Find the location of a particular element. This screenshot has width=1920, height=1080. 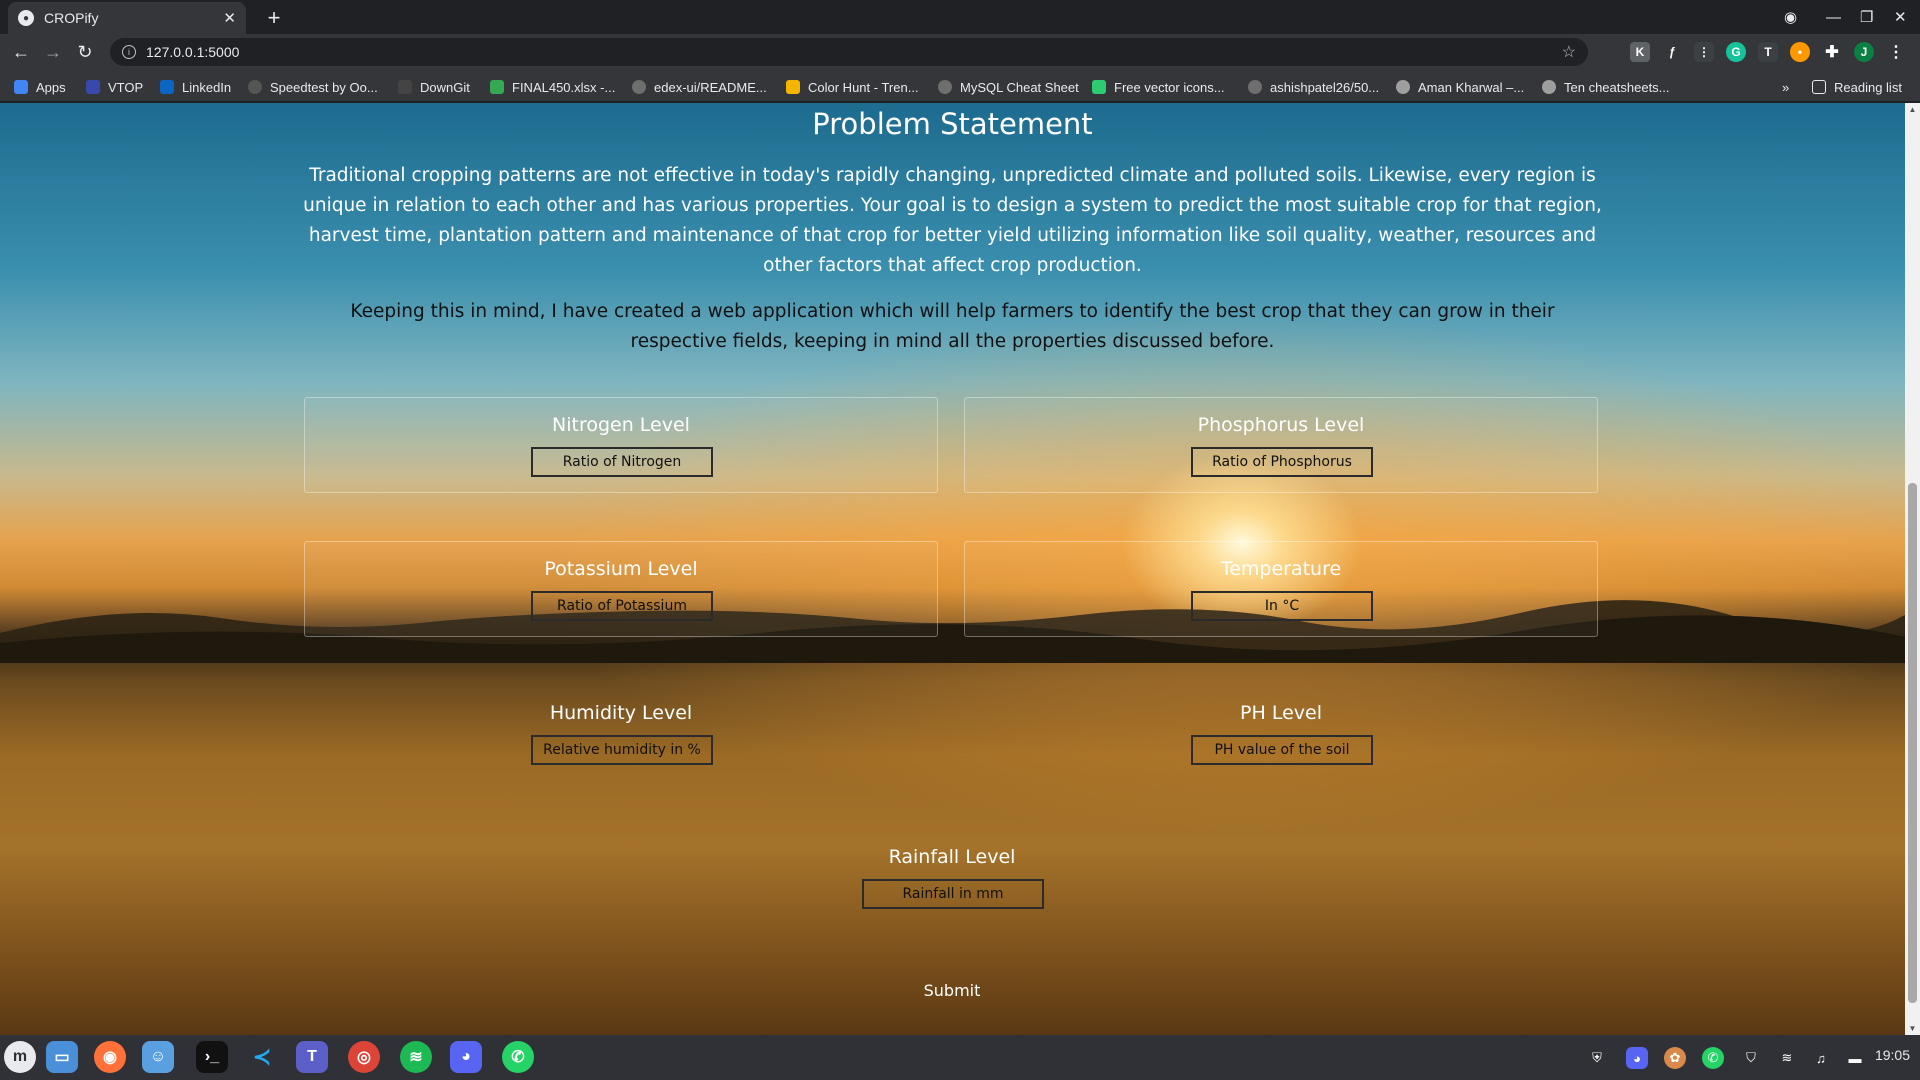

page-title: Problem Statement is located at coordinates (952, 124).